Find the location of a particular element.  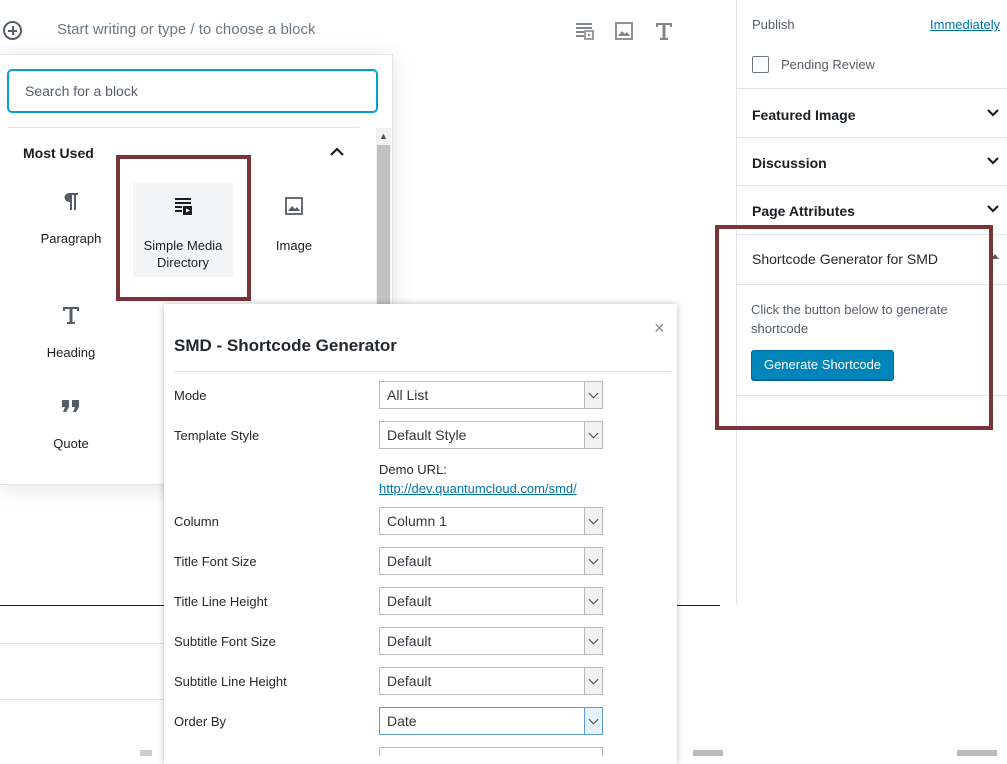

block-search-input is located at coordinates (192, 91).